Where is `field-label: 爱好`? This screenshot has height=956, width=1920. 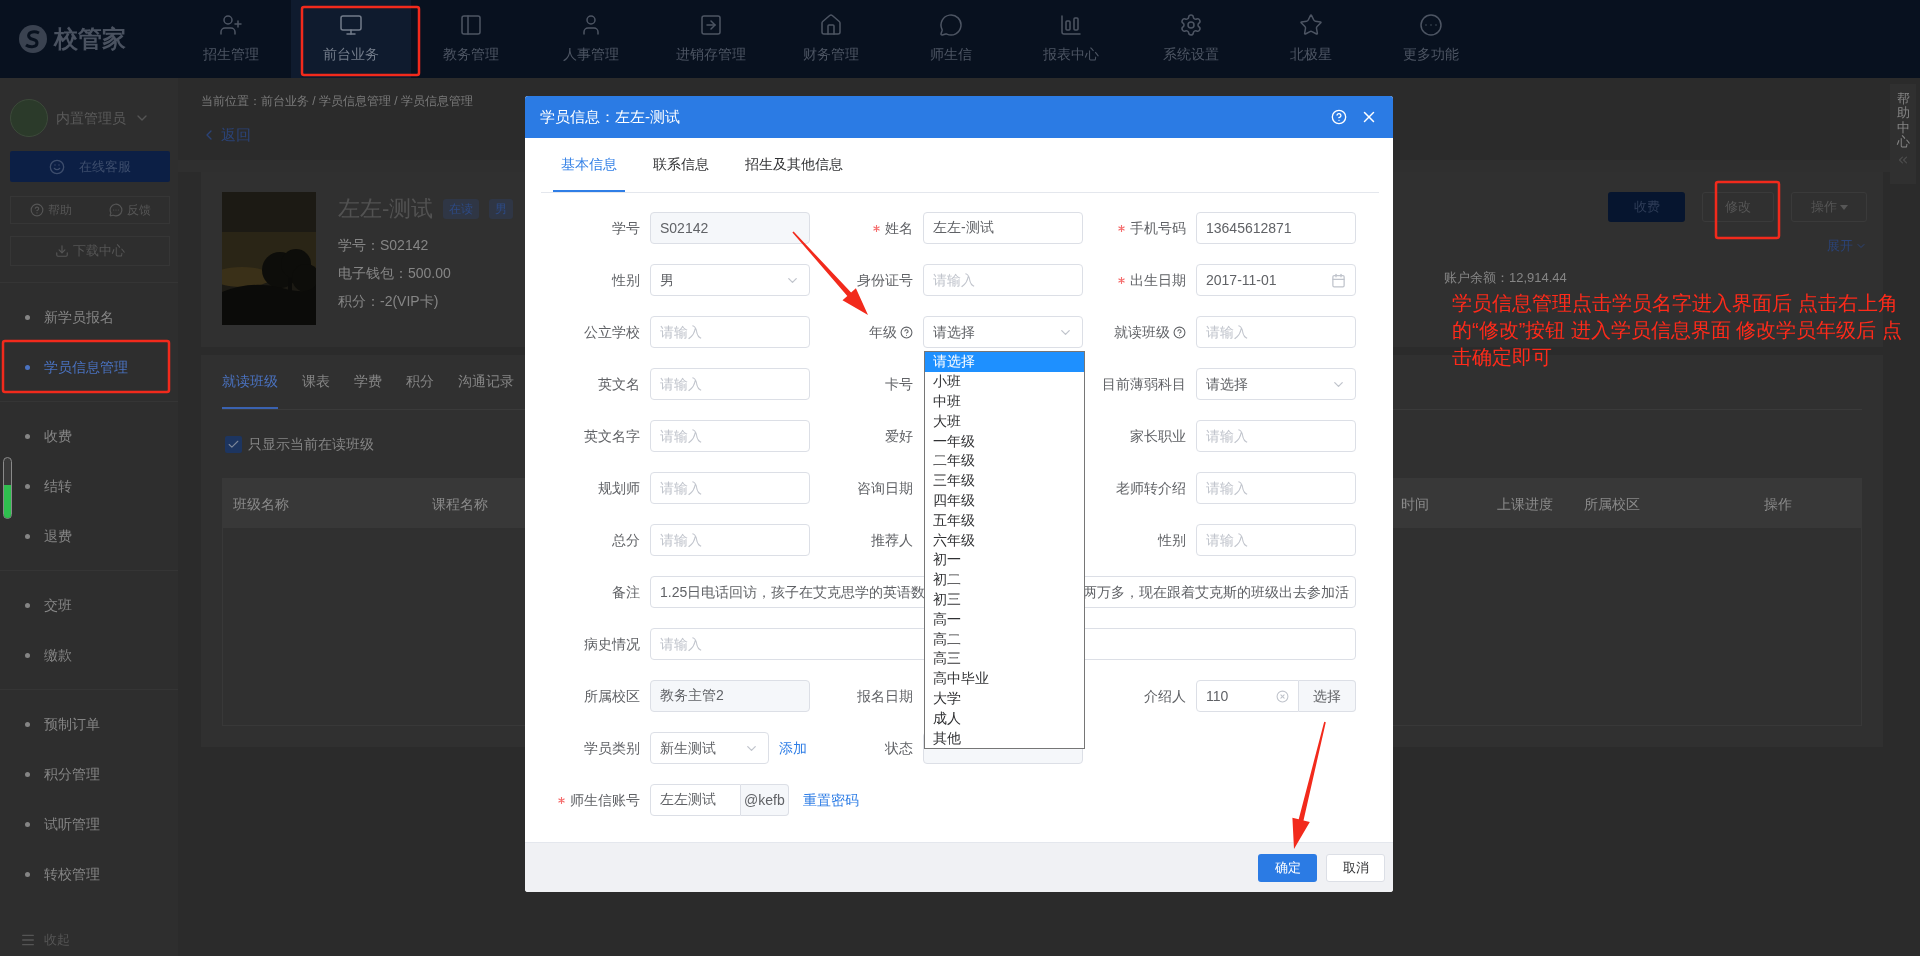
field-label: 爱好 is located at coordinates (899, 436).